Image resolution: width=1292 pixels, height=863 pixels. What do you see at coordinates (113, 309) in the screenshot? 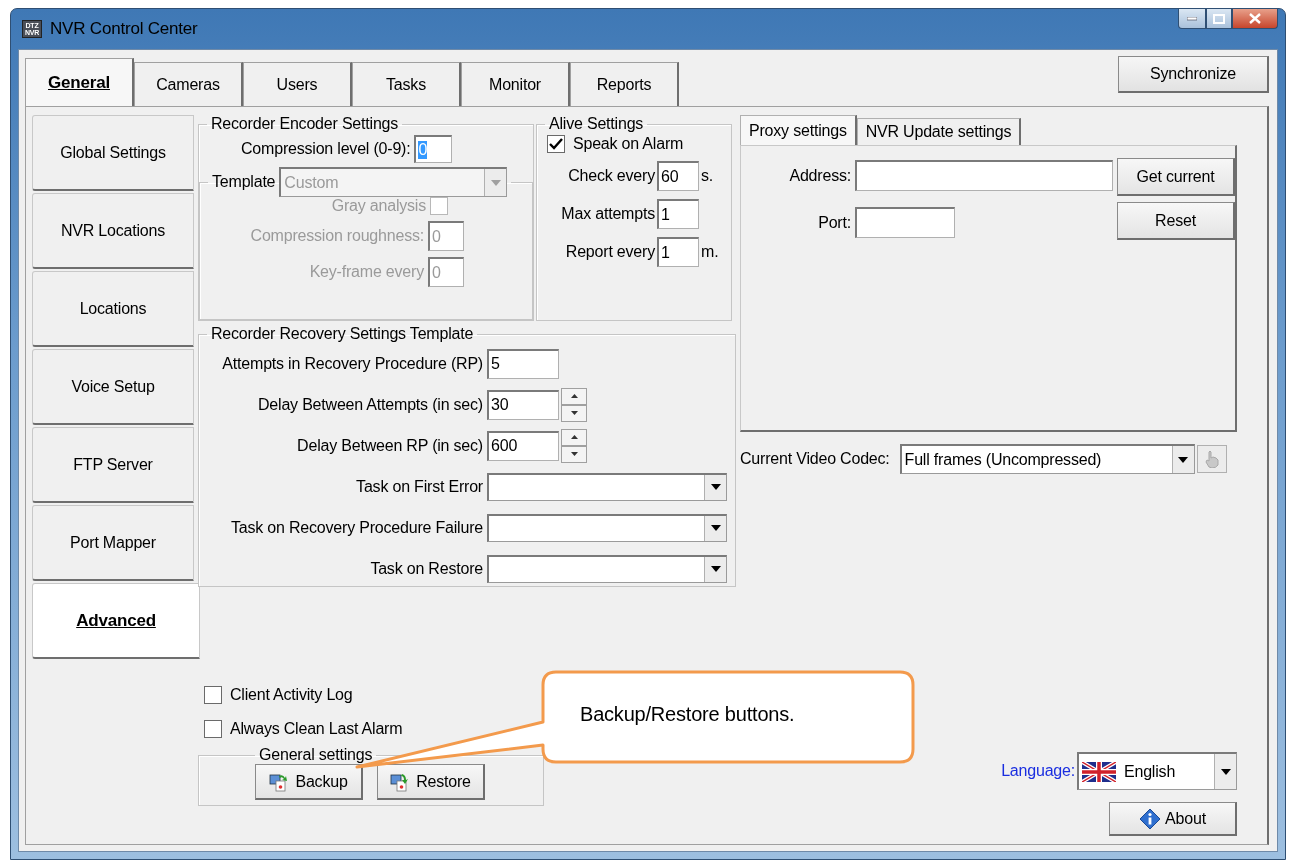
I see `side-tab: Locations` at bounding box center [113, 309].